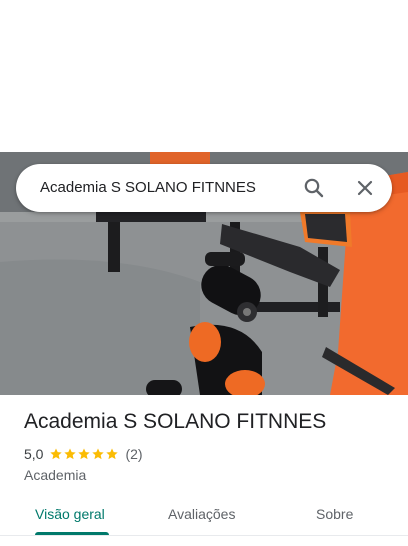 Image resolution: width=408 pixels, height=546 pixels. I want to click on place-tabs: Visão geral Avaliações Sobre, so click(204, 518).